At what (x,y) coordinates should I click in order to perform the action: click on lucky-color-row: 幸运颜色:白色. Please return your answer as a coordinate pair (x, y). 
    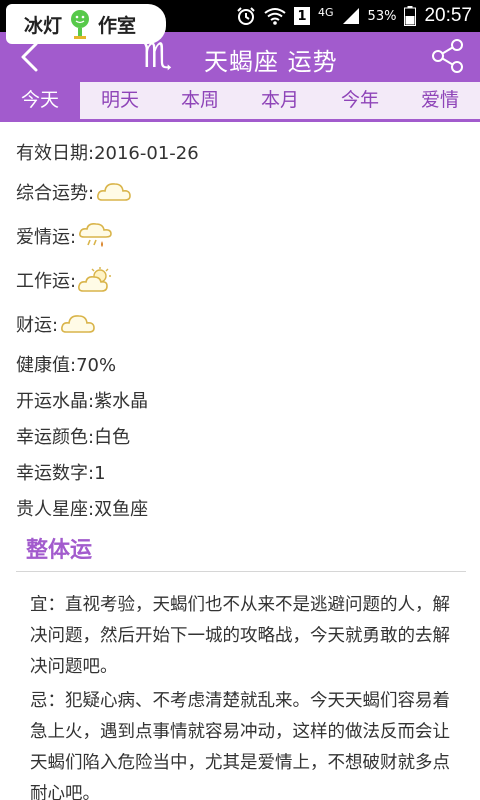
    Looking at the image, I should click on (241, 436).